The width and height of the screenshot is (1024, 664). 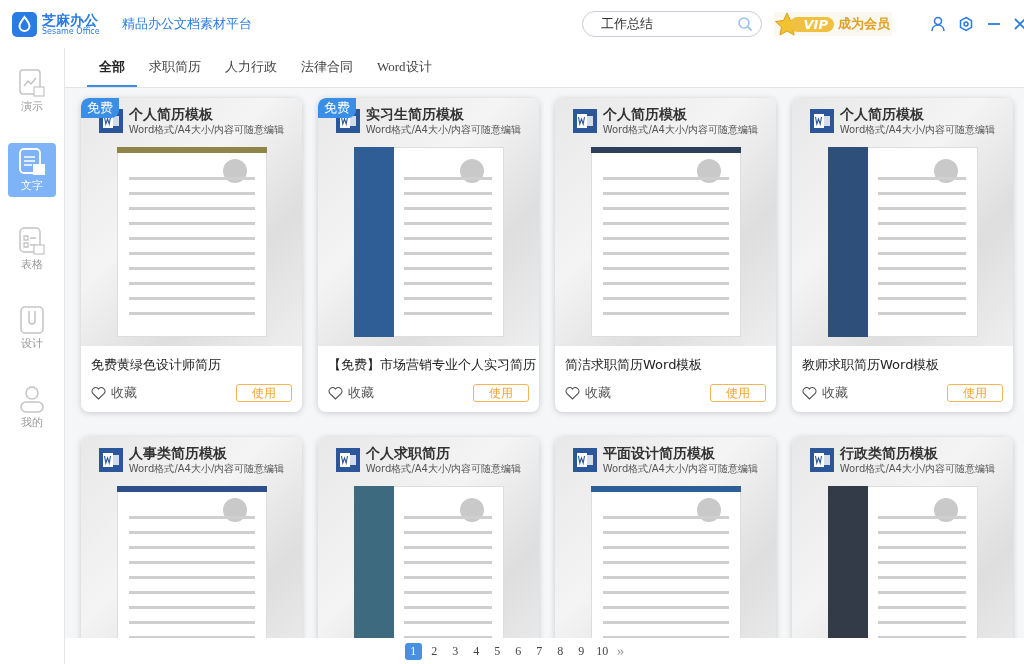 I want to click on template-title: 教师求职简历Word模板, so click(x=871, y=365).